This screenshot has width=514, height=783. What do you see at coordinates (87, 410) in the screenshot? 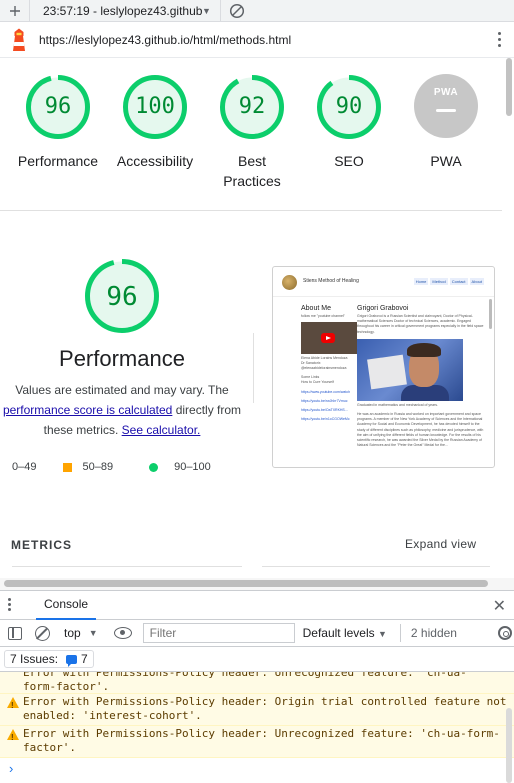
I see `score-calculated-link: performance score is calculated` at bounding box center [87, 410].